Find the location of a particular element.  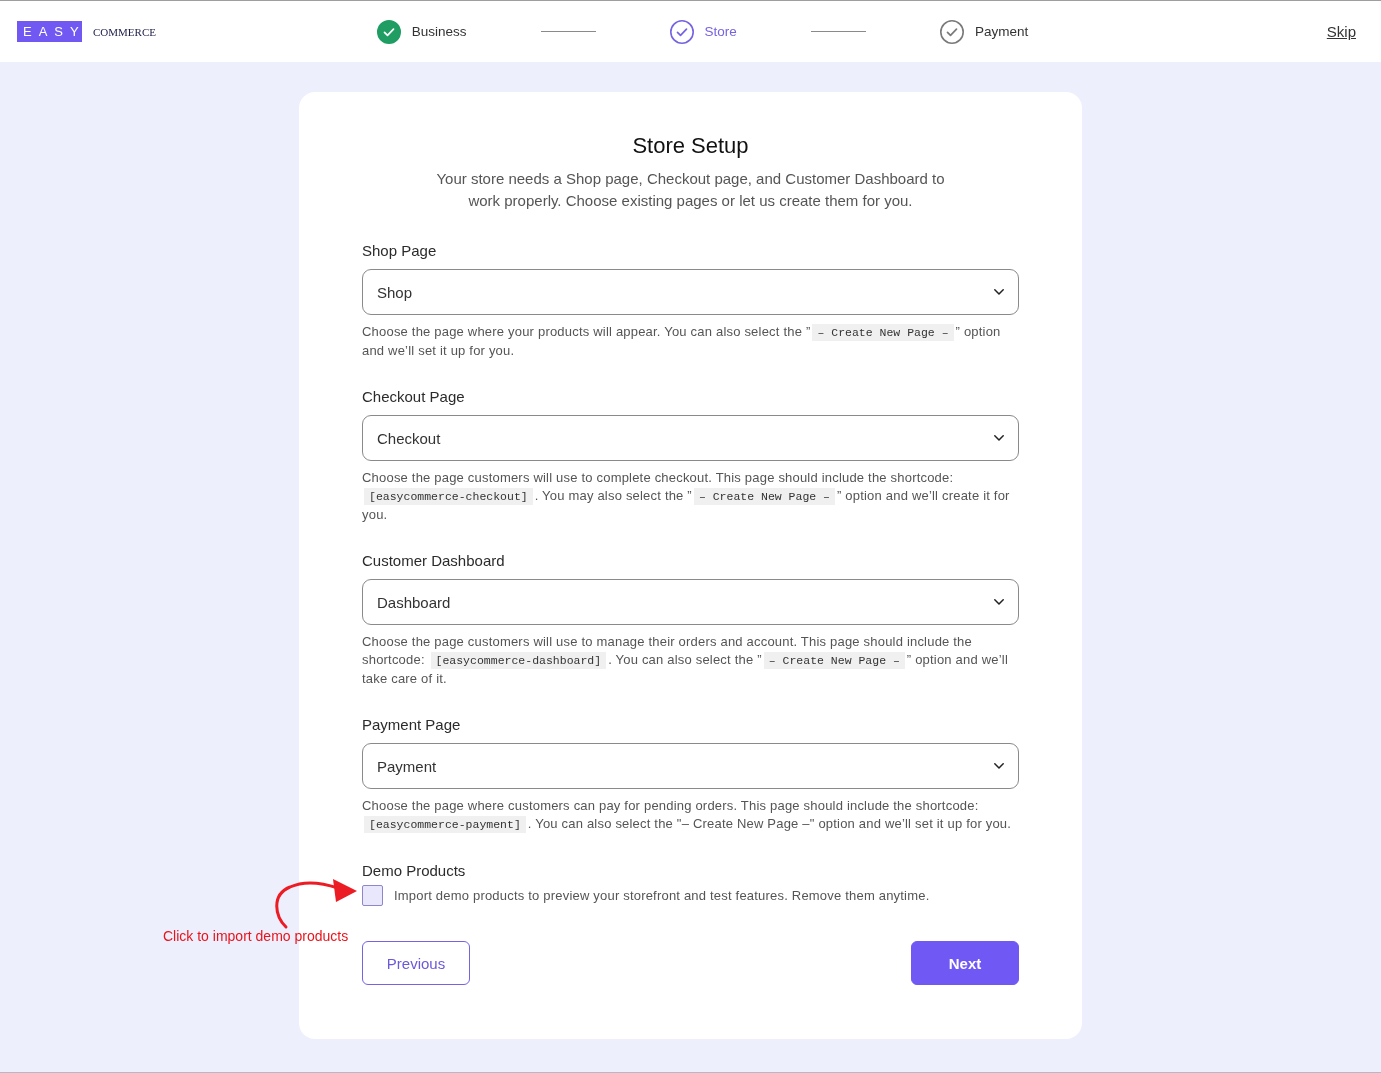

field-label: Demo Products is located at coordinates (414, 871).